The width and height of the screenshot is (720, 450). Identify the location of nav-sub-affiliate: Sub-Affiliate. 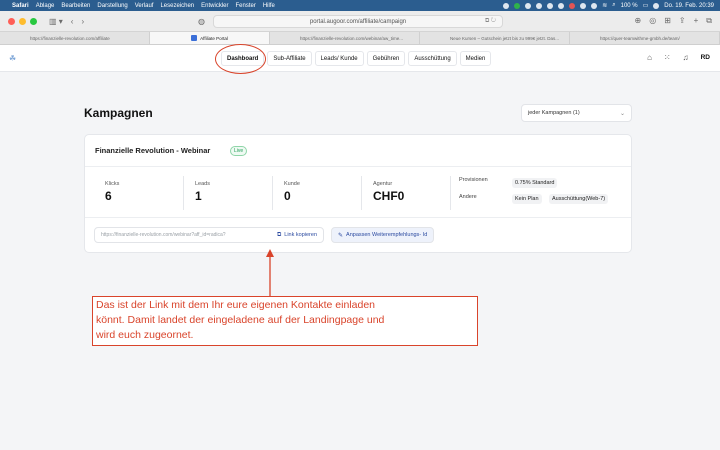
(289, 58).